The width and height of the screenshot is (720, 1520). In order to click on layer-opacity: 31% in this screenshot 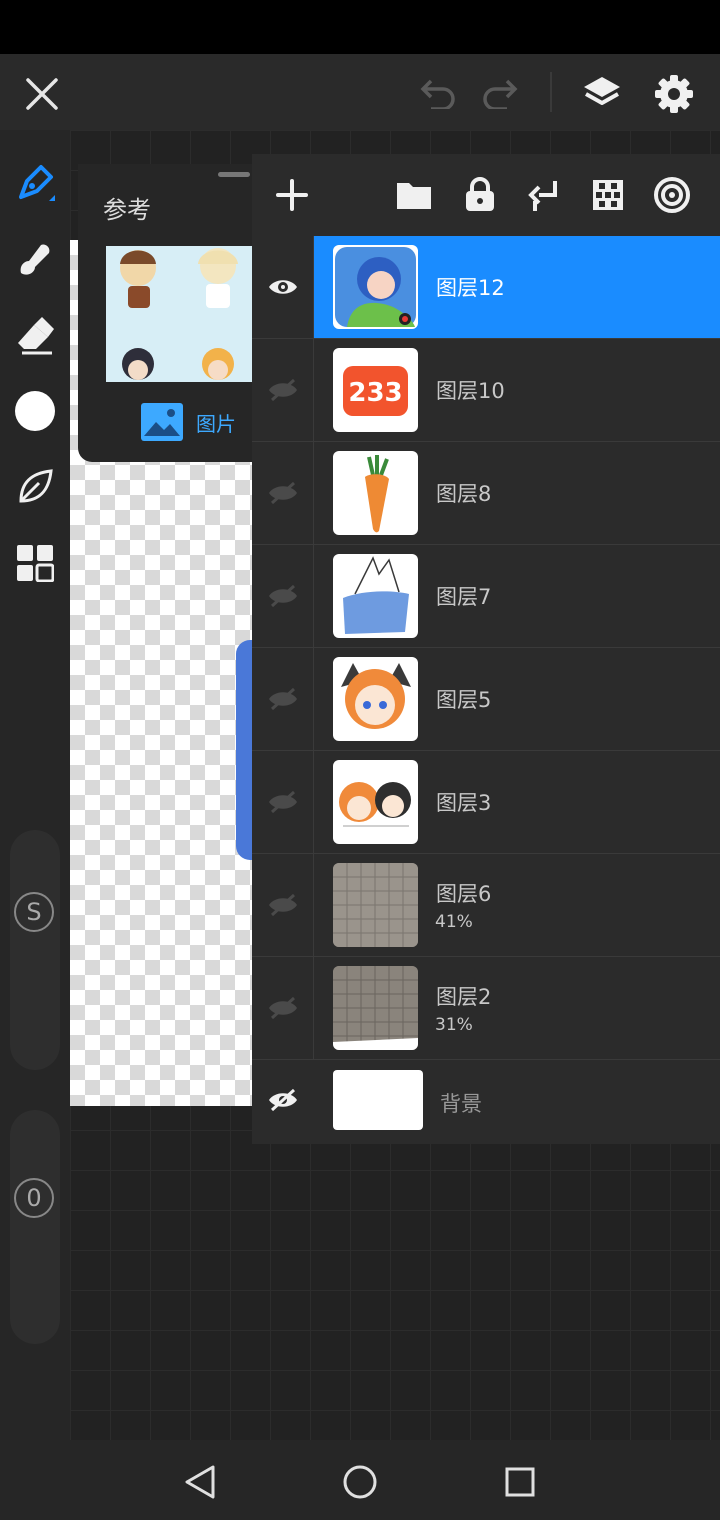, I will do `click(454, 1025)`.